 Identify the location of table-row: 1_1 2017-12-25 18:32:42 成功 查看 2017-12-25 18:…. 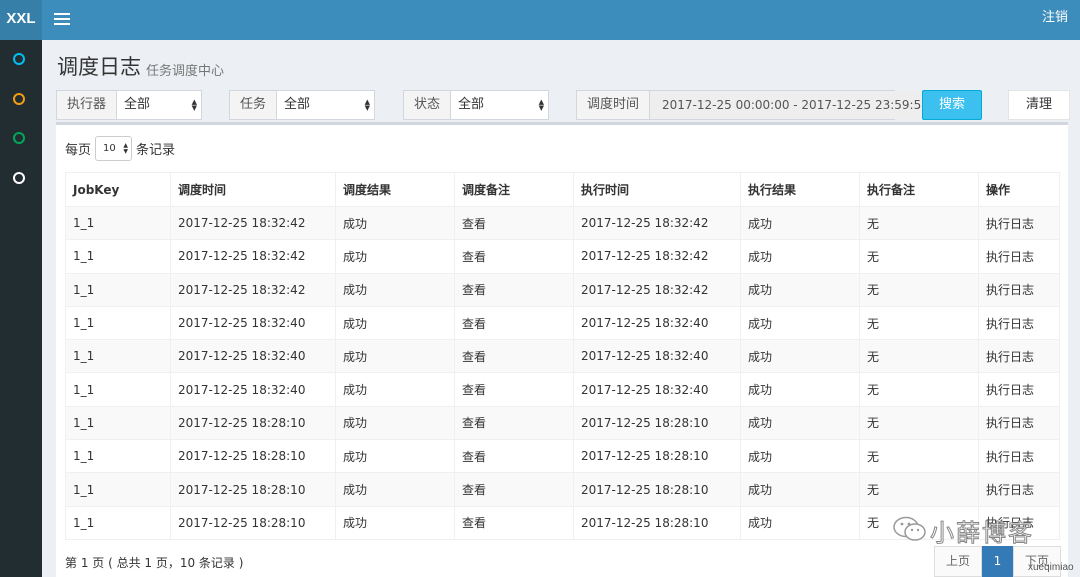
(562, 223).